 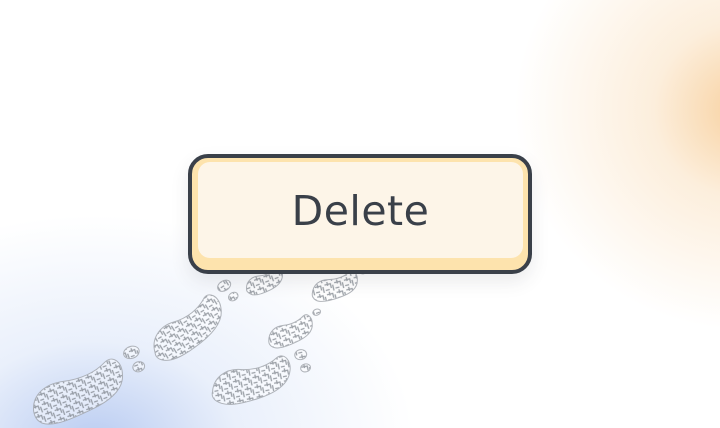 I want to click on delete-button: Delete, so click(x=360, y=214).